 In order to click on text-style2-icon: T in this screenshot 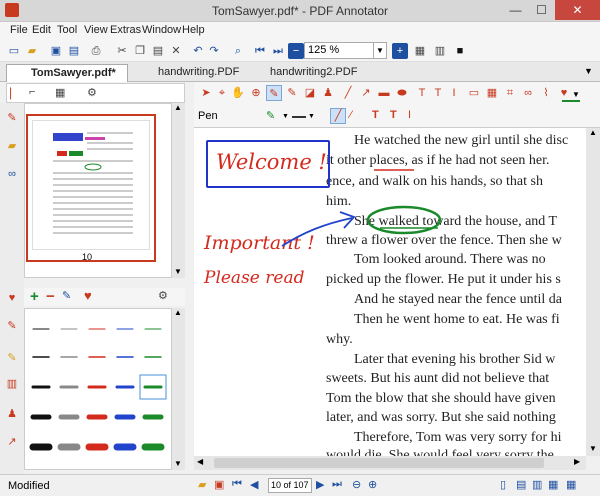, I will do `click(393, 115)`.